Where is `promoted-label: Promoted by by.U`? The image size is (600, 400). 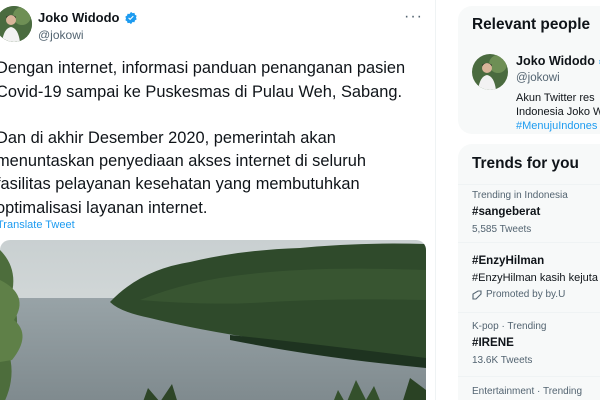
promoted-label: Promoted by by.U is located at coordinates (518, 294).